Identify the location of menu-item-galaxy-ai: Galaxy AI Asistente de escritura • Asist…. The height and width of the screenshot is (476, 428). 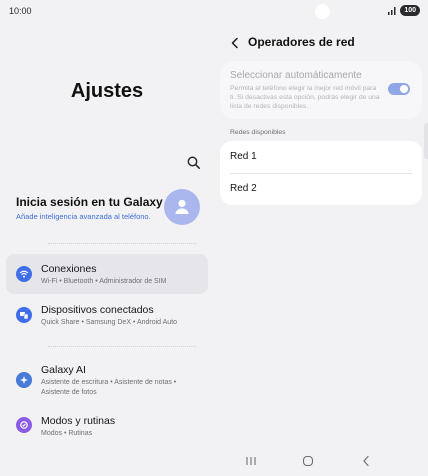
(107, 381).